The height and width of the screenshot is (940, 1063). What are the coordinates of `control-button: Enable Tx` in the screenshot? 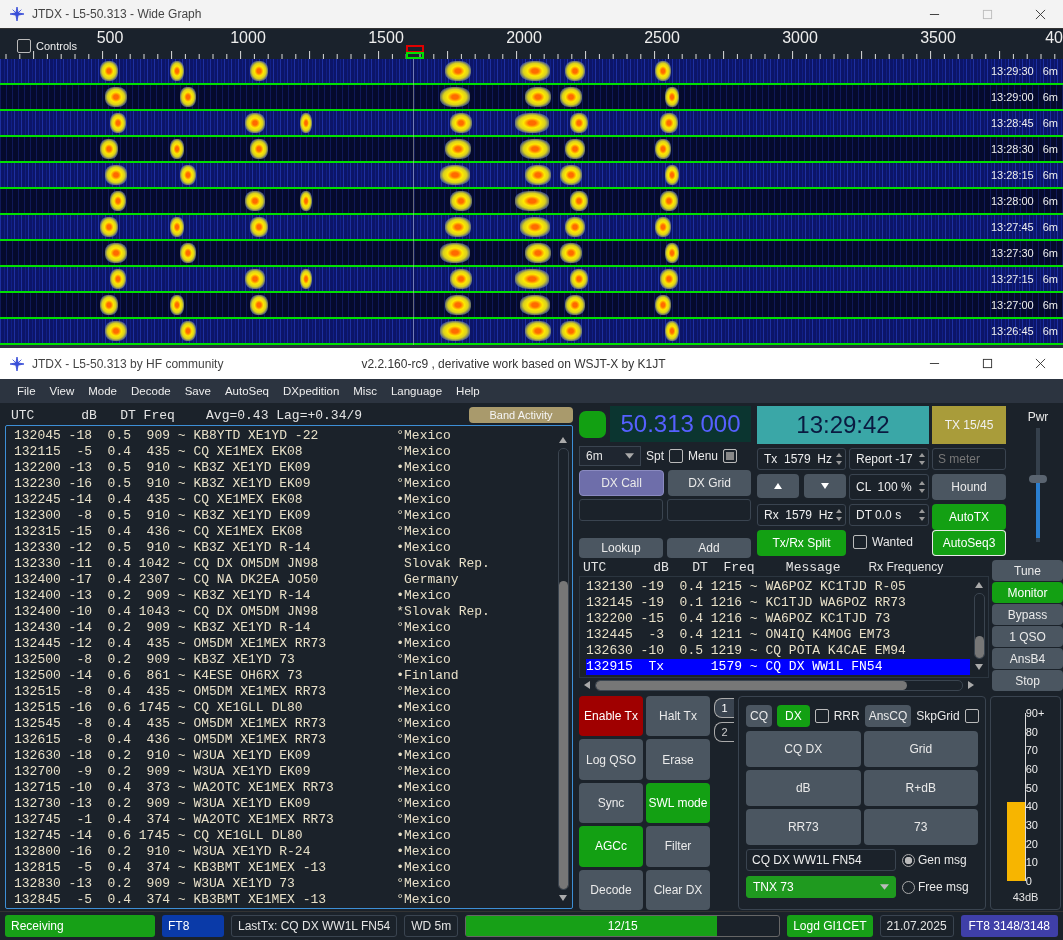 It's located at (611, 716).